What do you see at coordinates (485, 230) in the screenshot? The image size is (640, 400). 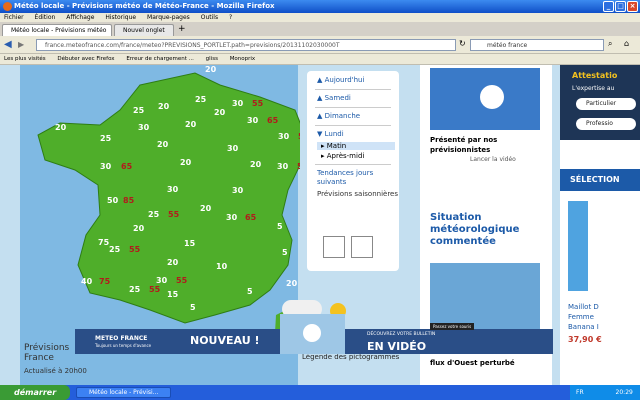 I see `situation-title: Situation météorologique commentée` at bounding box center [485, 230].